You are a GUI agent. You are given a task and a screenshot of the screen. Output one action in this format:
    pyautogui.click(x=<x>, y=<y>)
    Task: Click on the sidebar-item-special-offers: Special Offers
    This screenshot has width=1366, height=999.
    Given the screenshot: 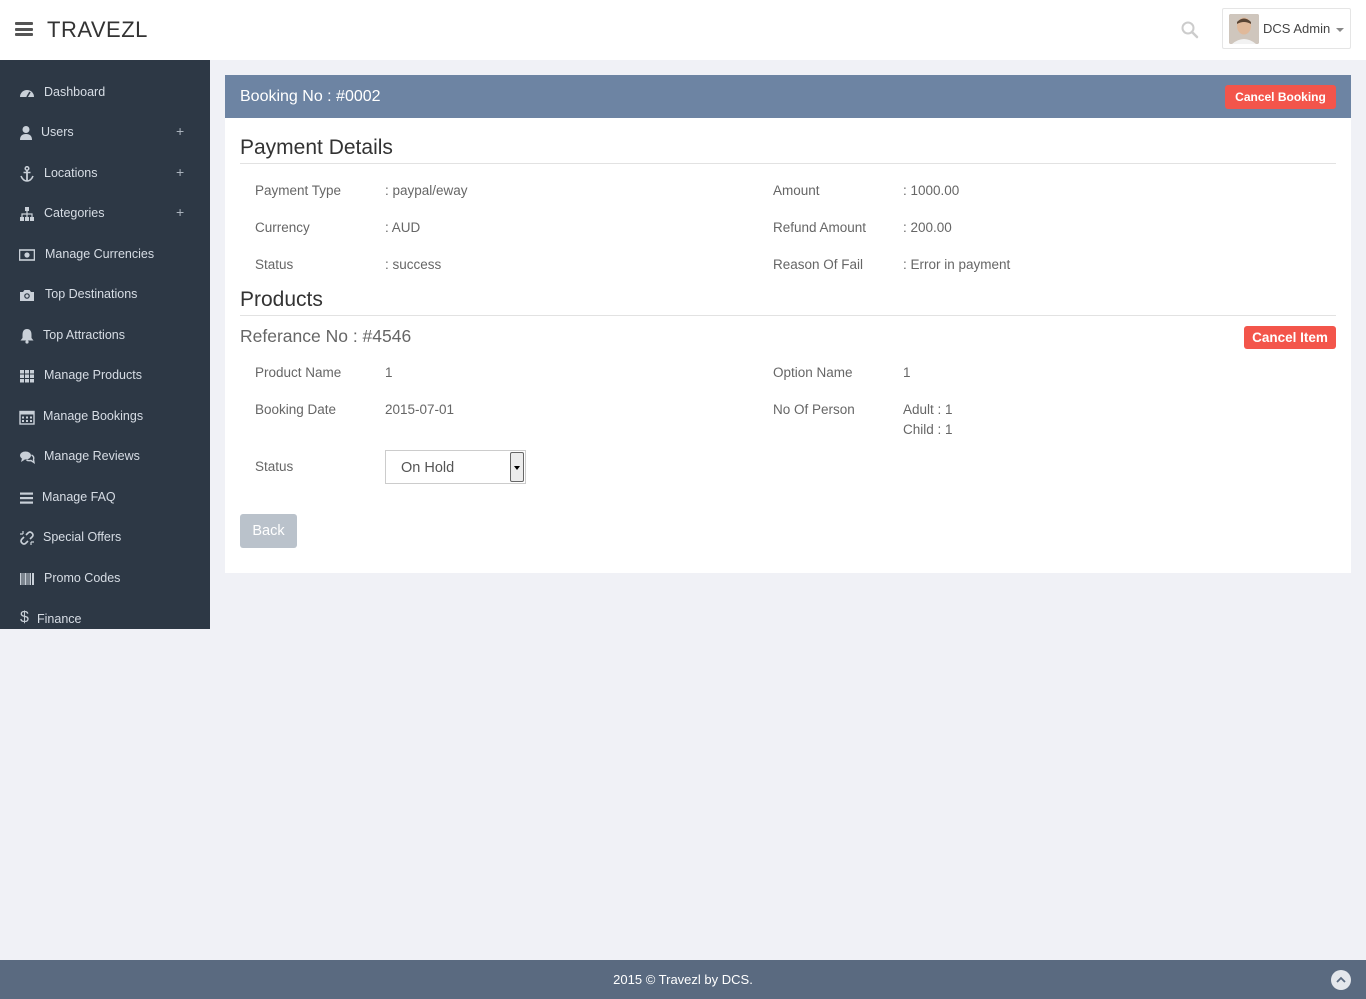 What is the action you would take?
    pyautogui.click(x=105, y=538)
    